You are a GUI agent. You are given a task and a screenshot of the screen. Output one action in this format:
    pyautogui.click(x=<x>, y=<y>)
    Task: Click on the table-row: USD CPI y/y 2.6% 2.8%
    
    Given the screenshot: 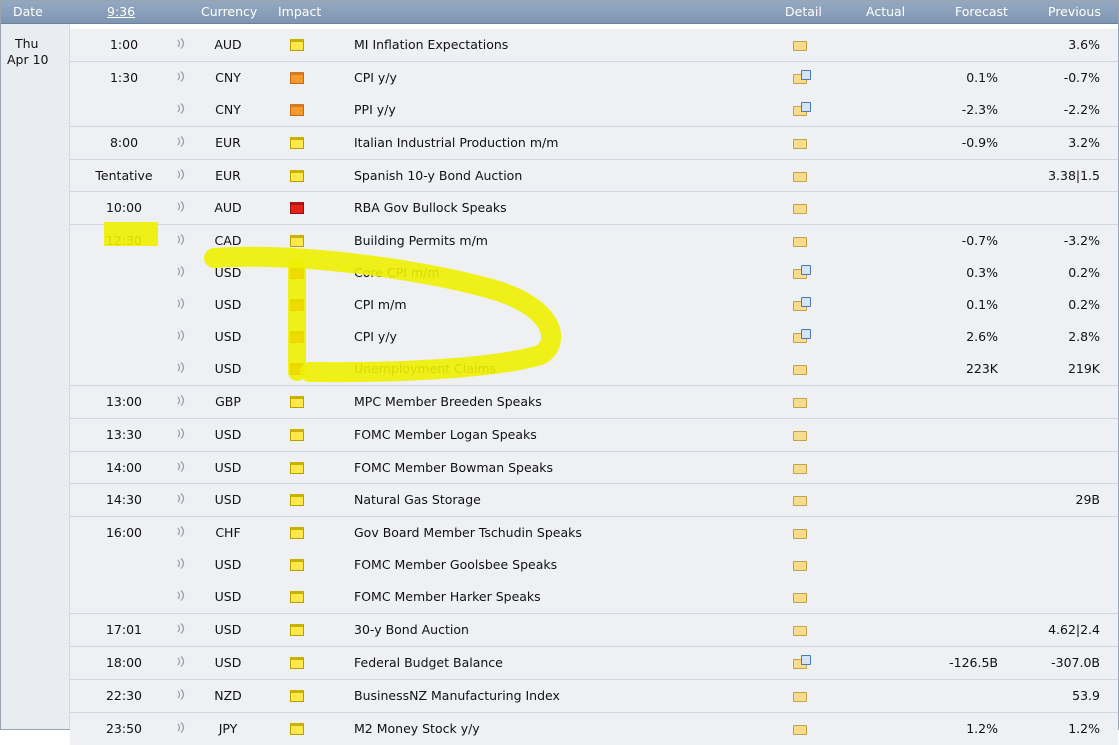 What is the action you would take?
    pyautogui.click(x=594, y=337)
    